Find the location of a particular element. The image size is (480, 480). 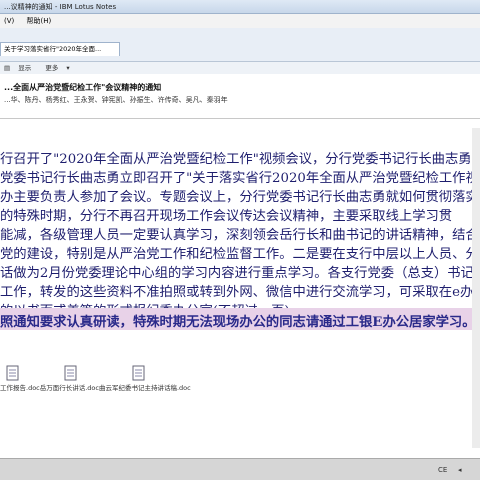

window-title: ...议精神的通知 - IBM Lotus Notes is located at coordinates (60, 7).